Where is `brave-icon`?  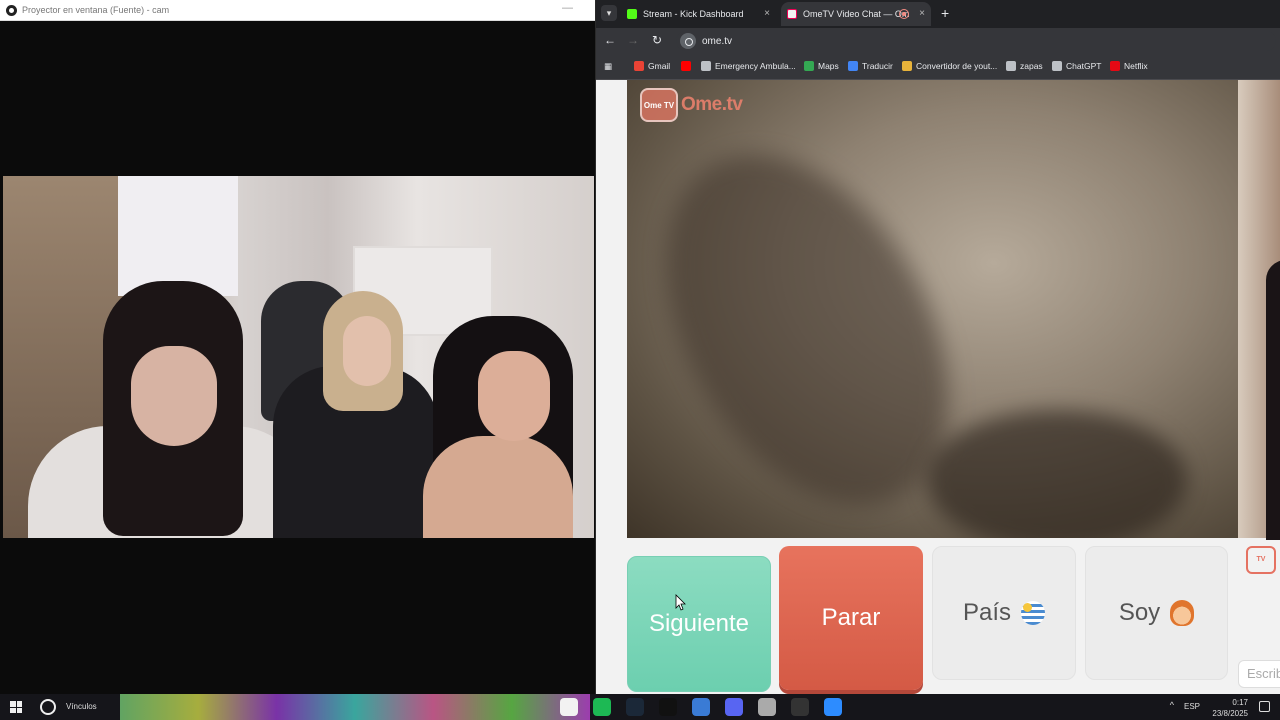
brave-icon is located at coordinates (569, 707).